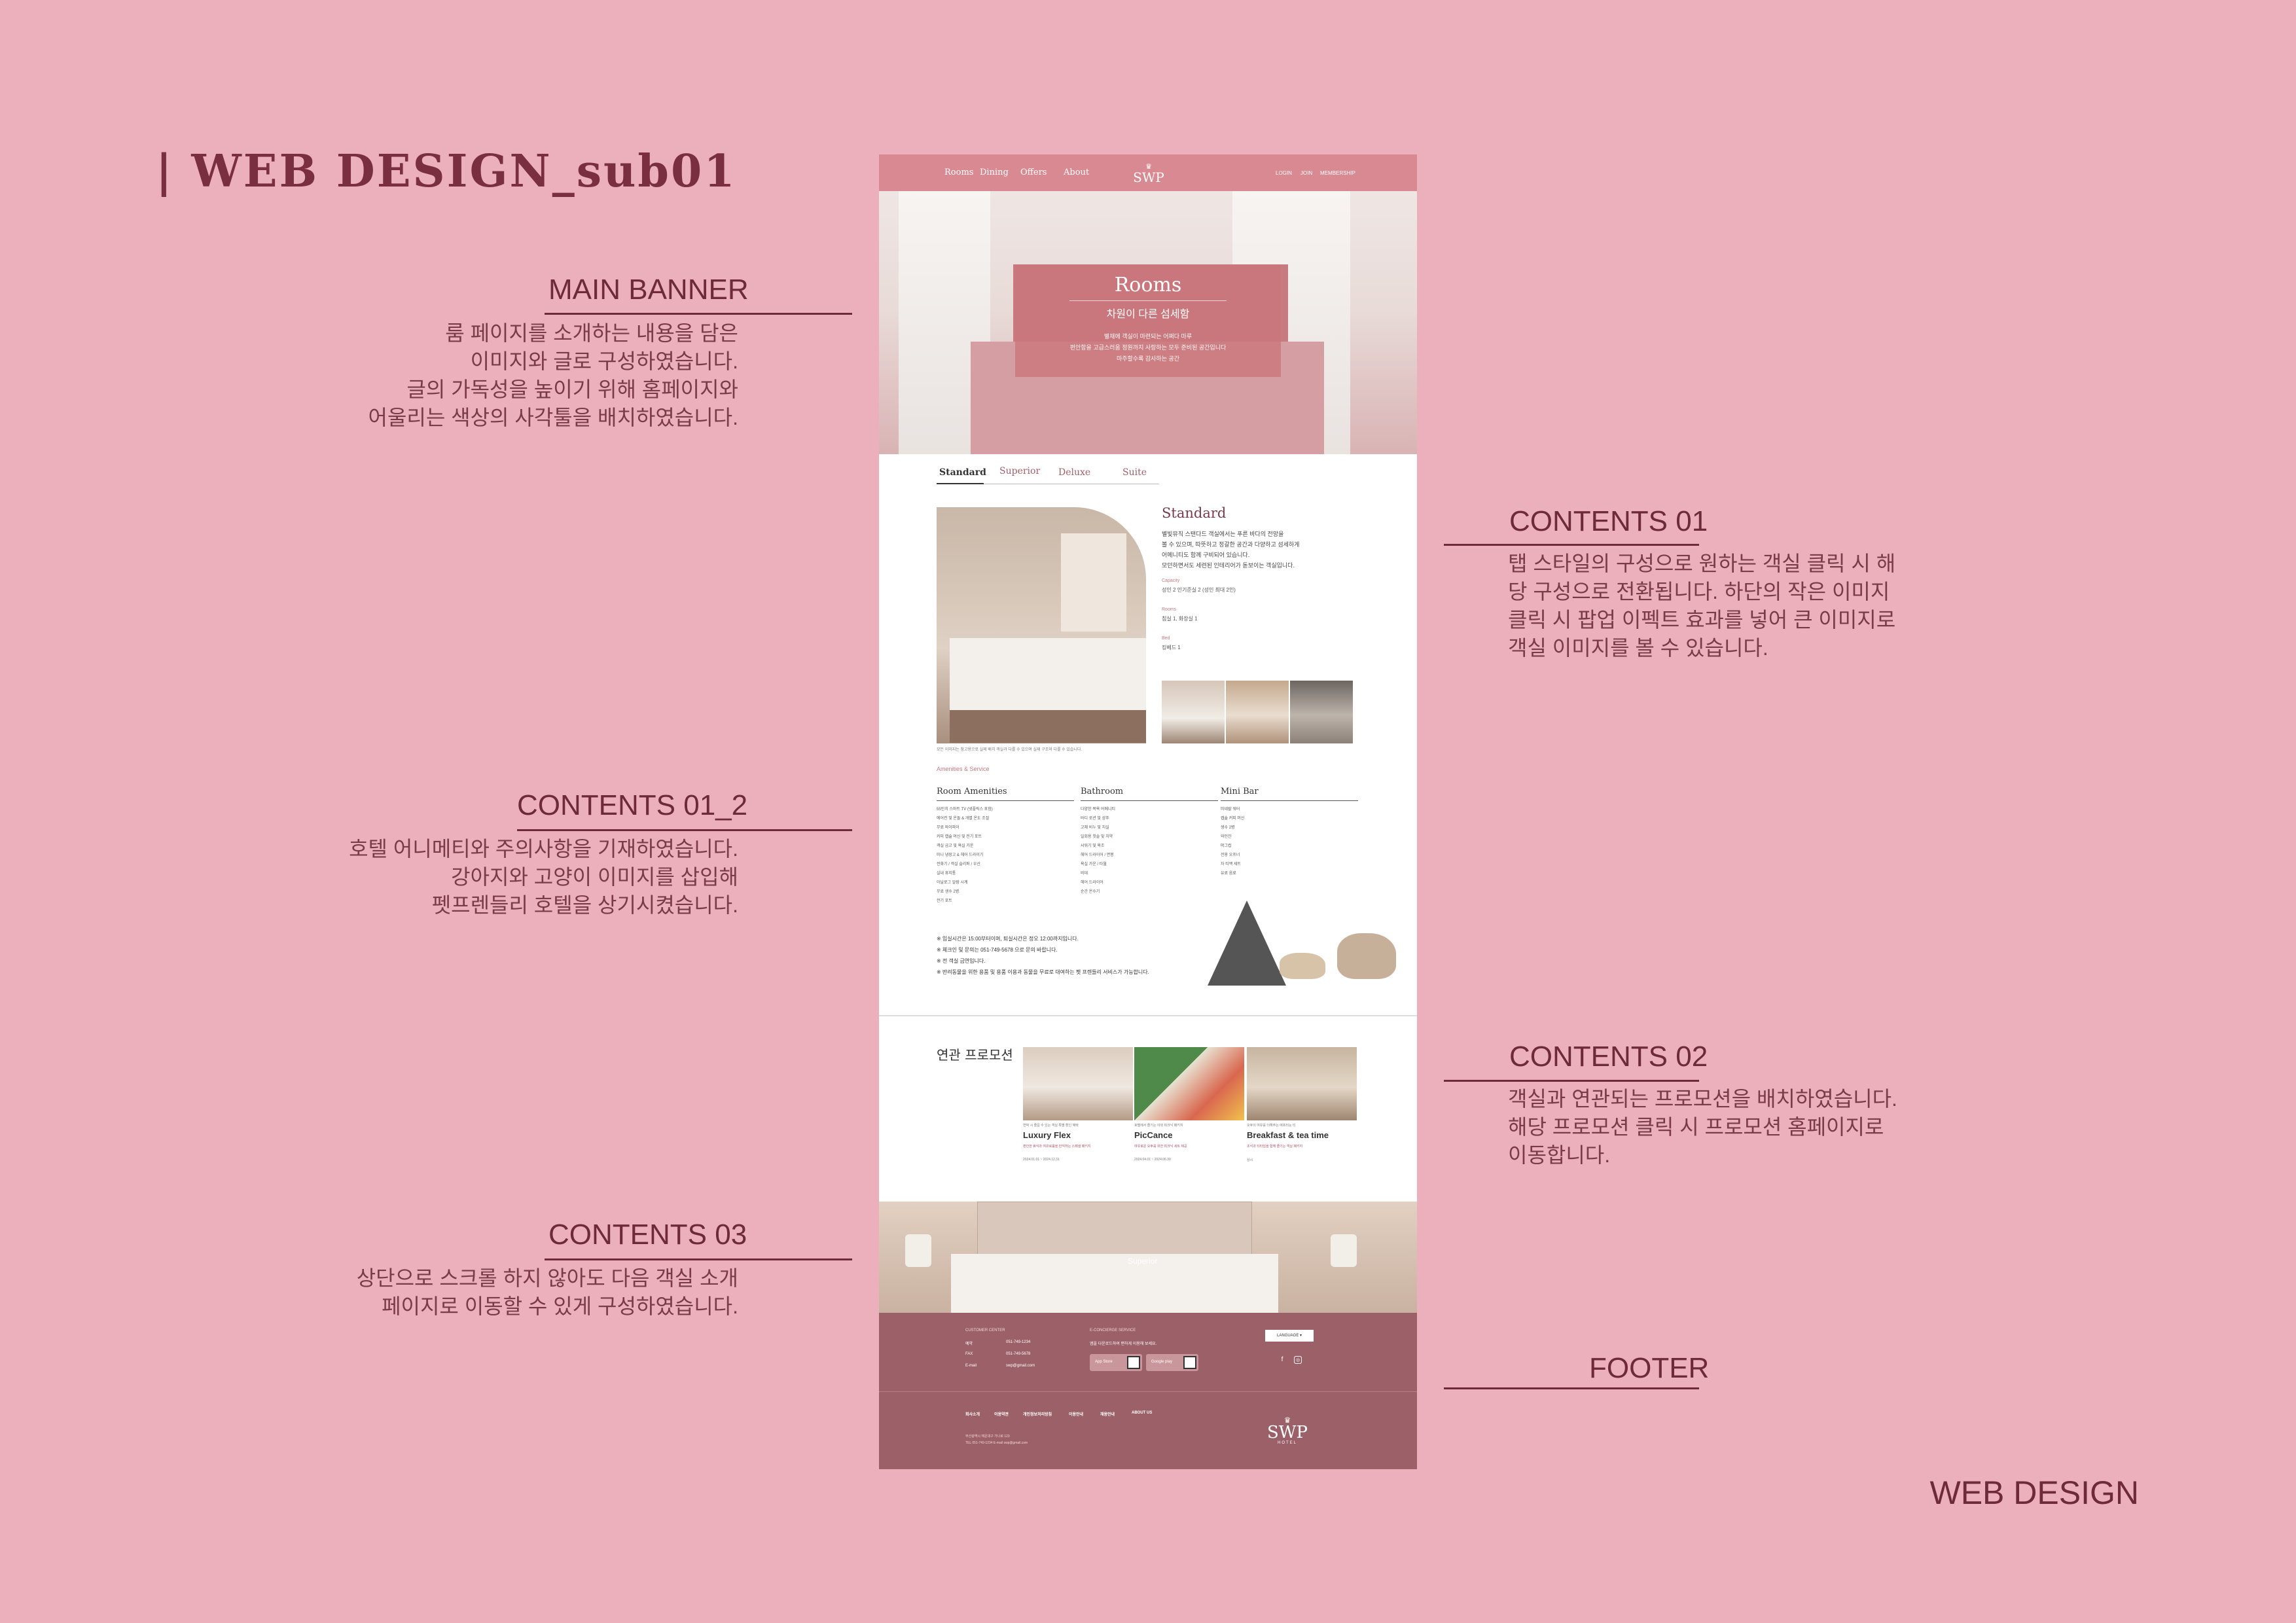  I want to click on tab-superior: Superior, so click(1019, 471).